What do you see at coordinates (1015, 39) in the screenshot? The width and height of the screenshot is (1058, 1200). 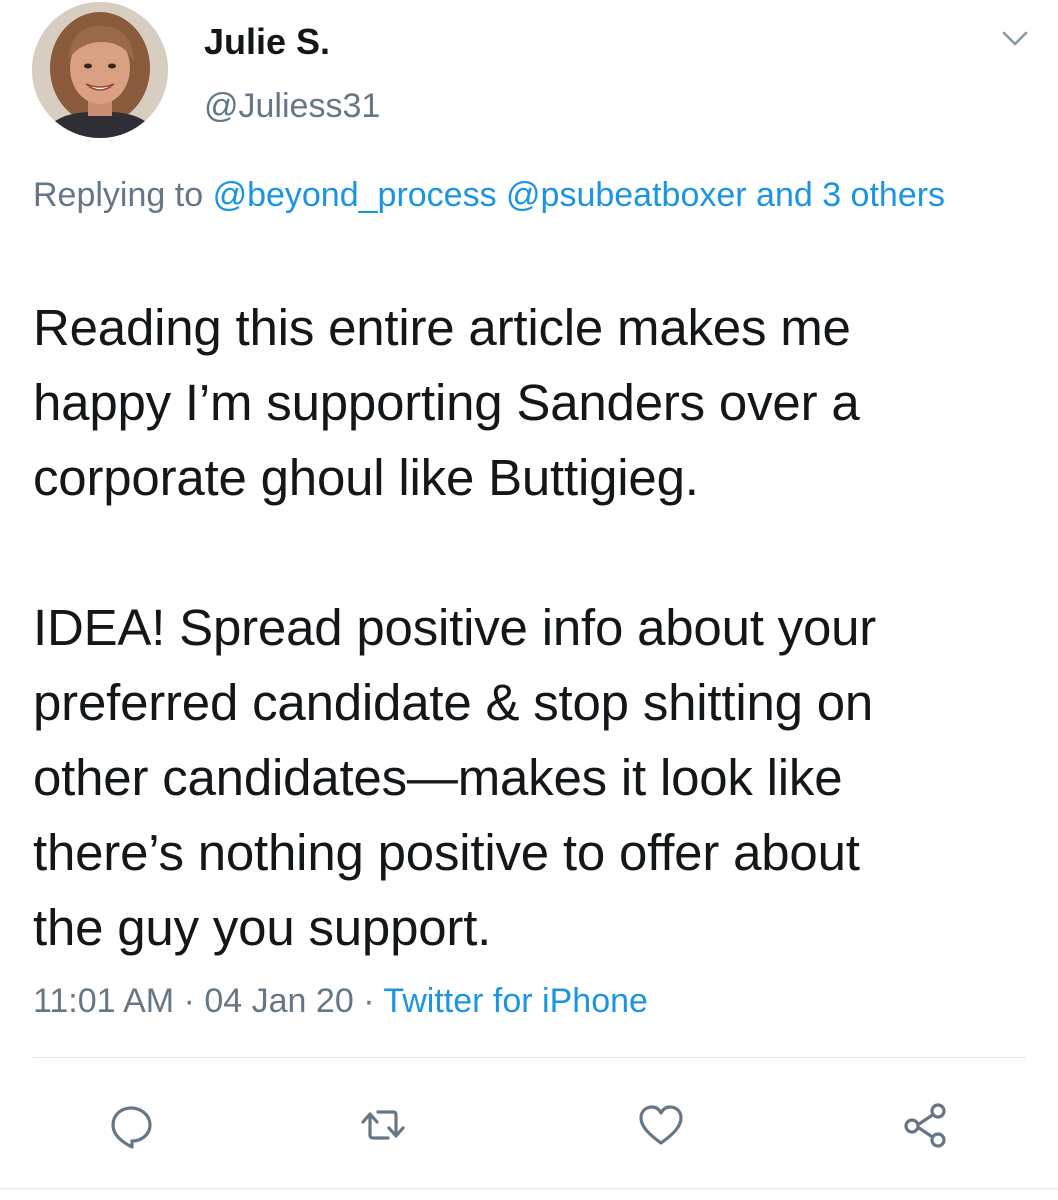 I see `chevron-down-icon` at bounding box center [1015, 39].